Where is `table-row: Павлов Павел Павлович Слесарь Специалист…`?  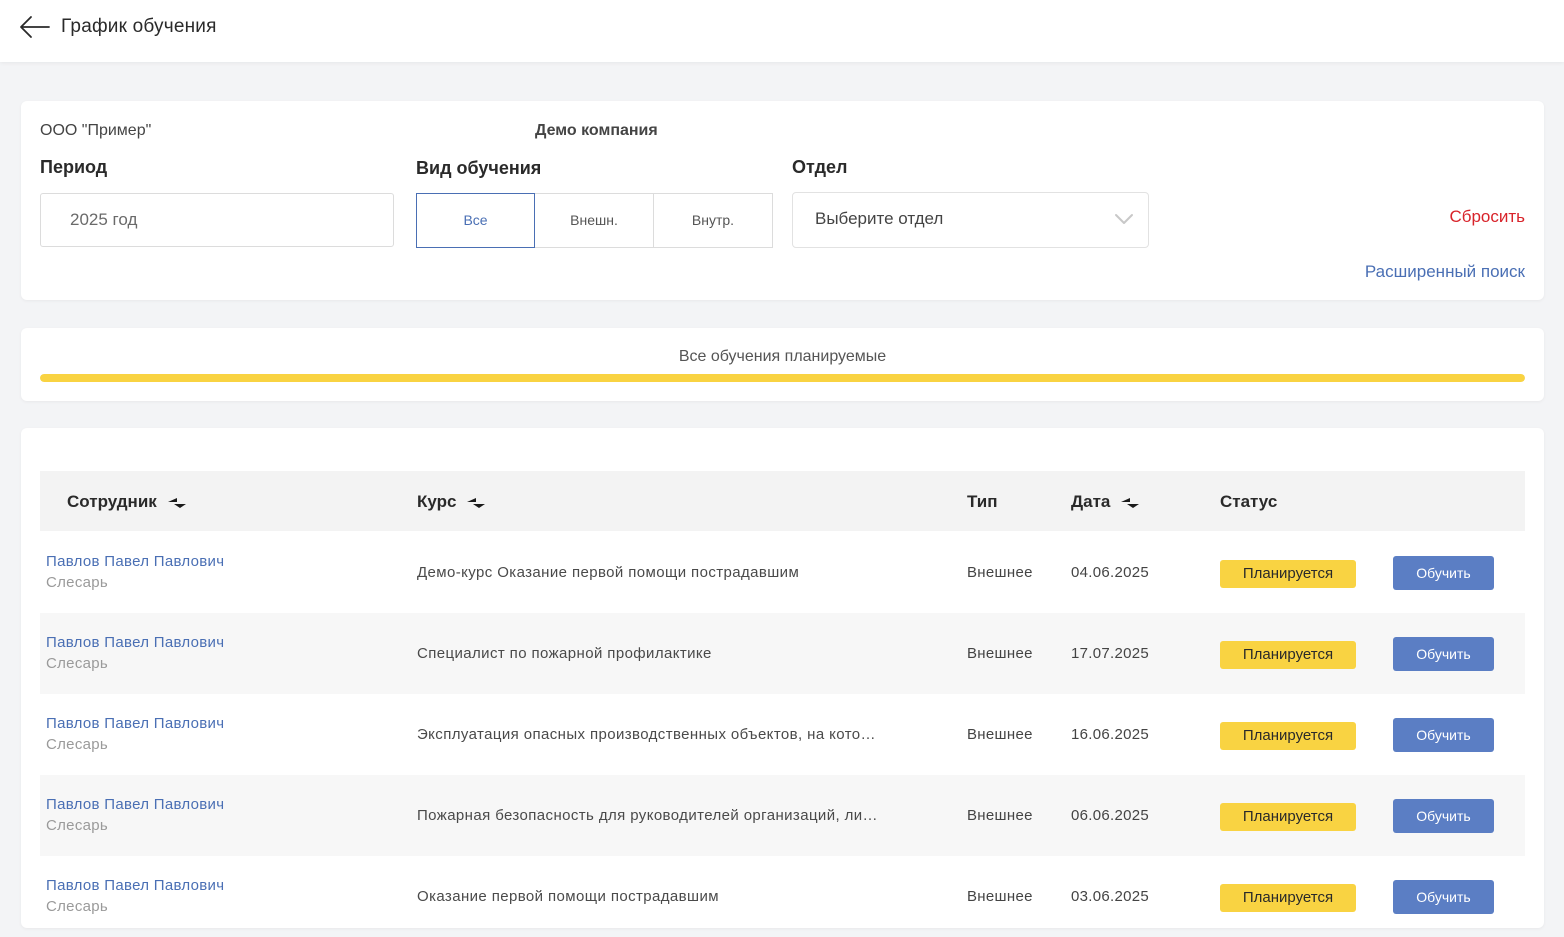
table-row: Павлов Павел Павлович Слесарь Специалист… is located at coordinates (782, 653).